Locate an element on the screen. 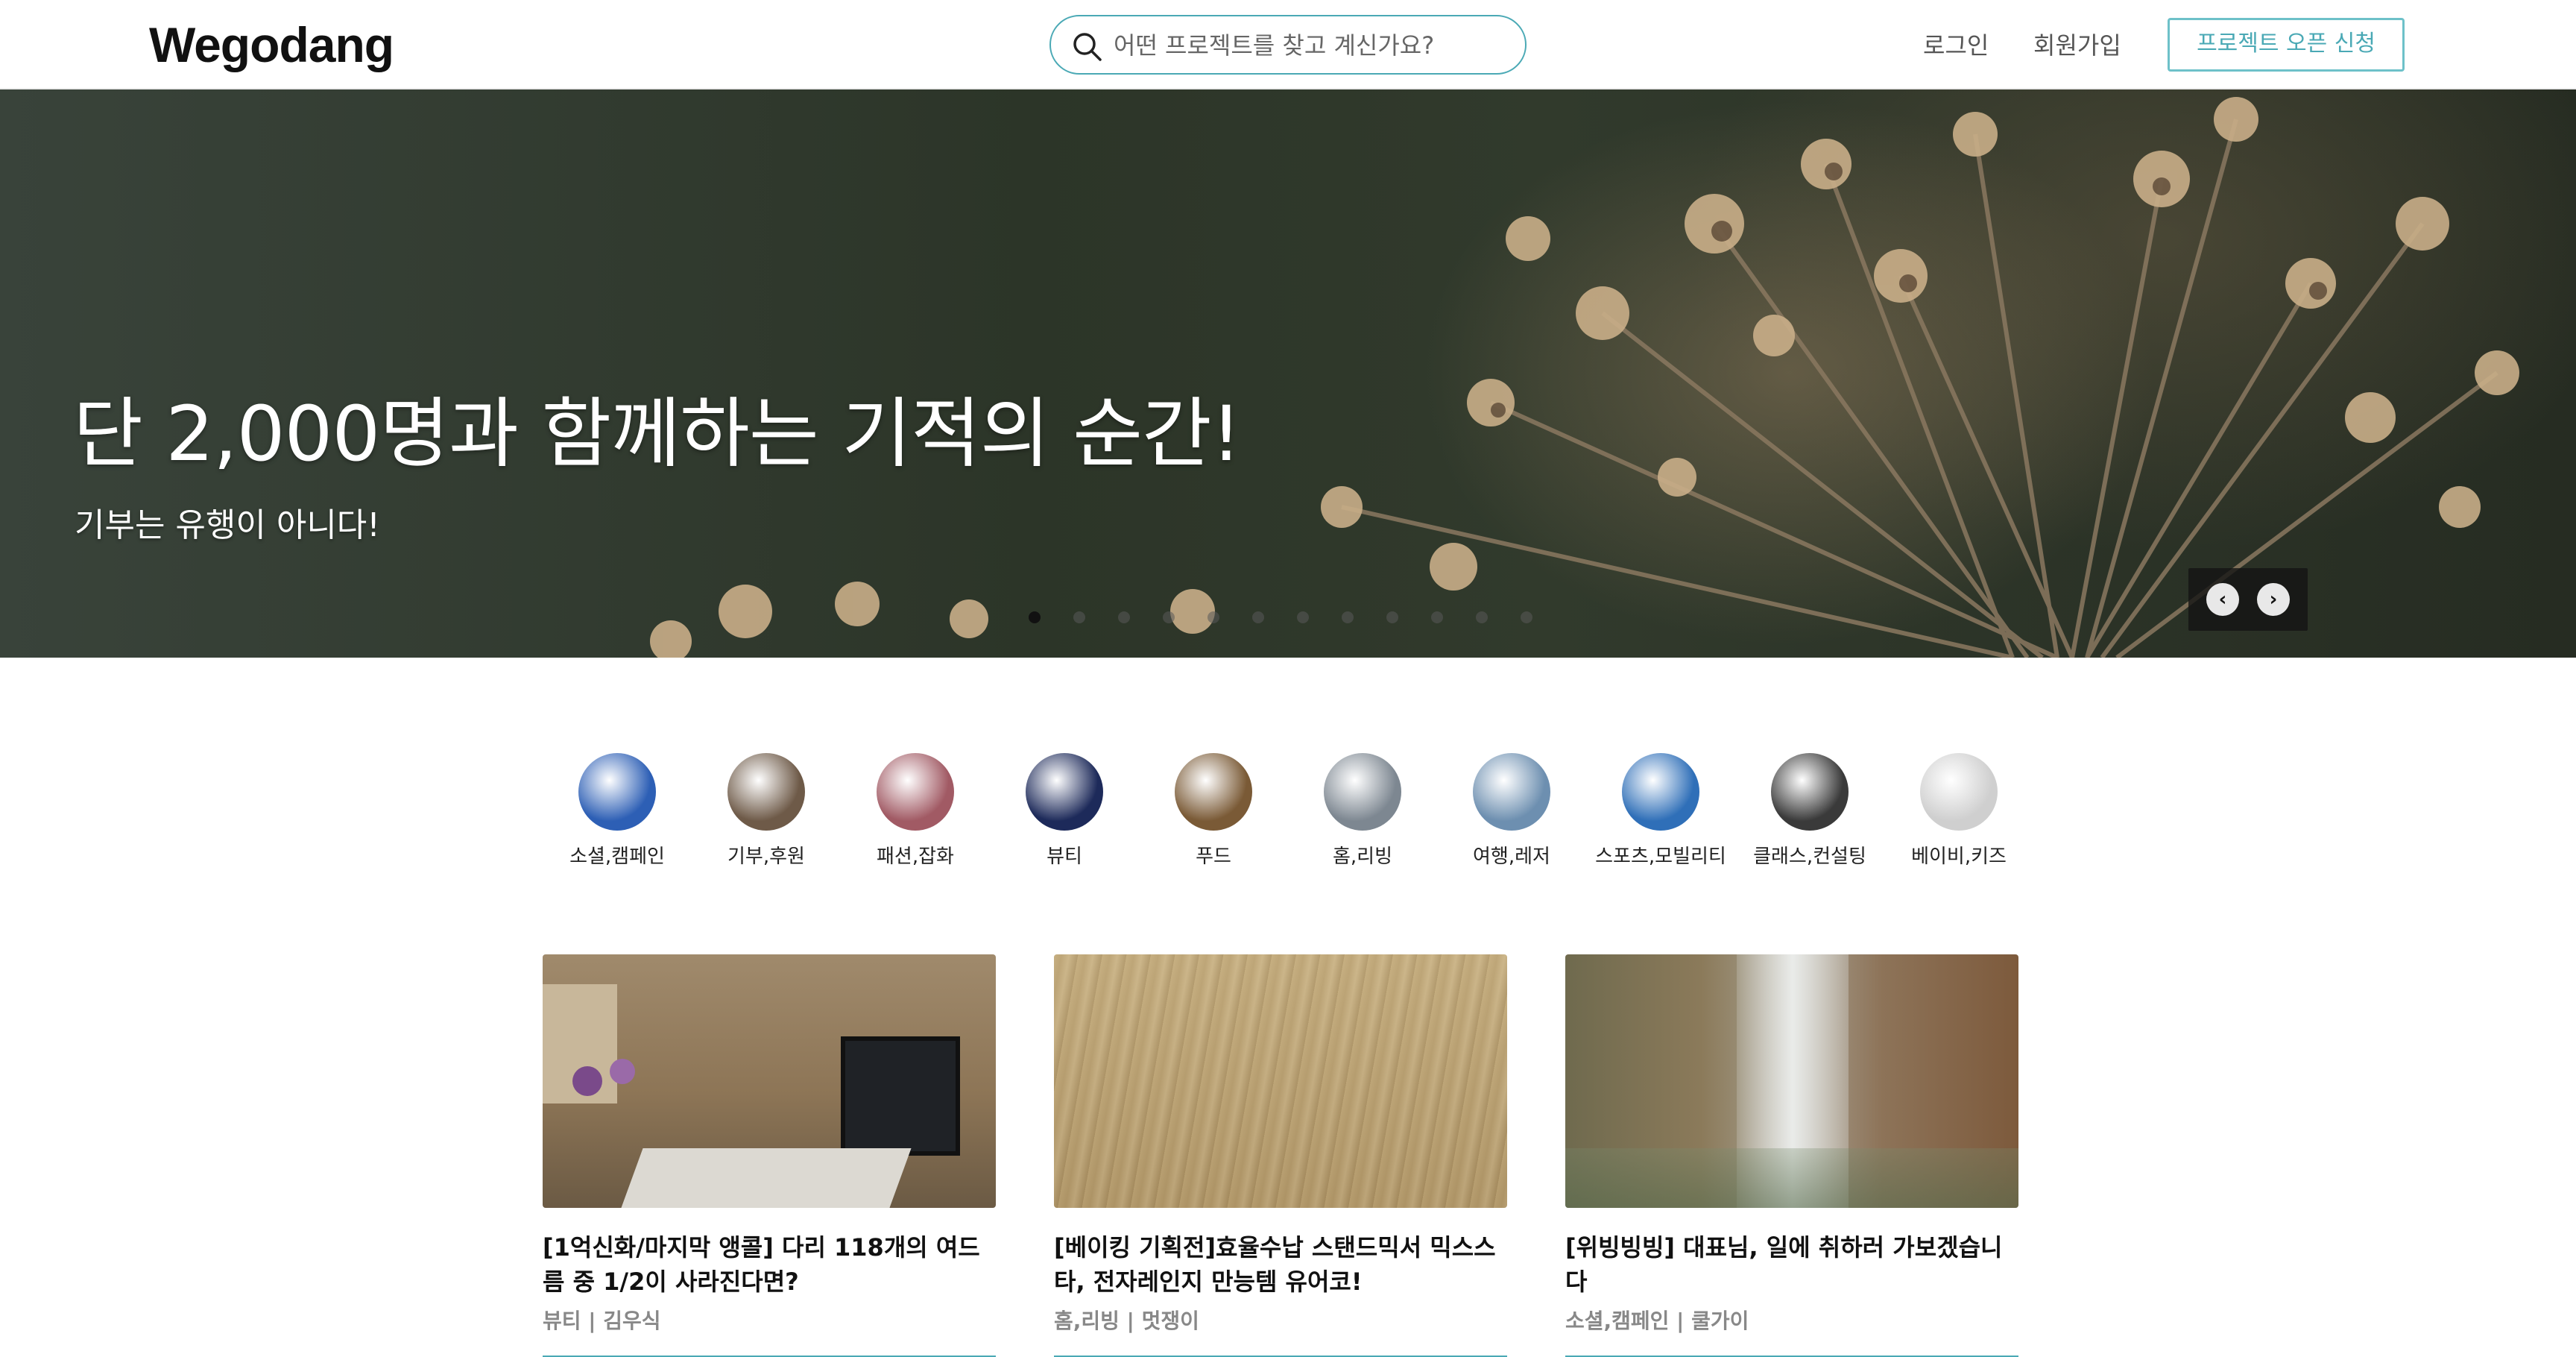 This screenshot has width=2576, height=1357. category-item: 푸드 is located at coordinates (1213, 811).